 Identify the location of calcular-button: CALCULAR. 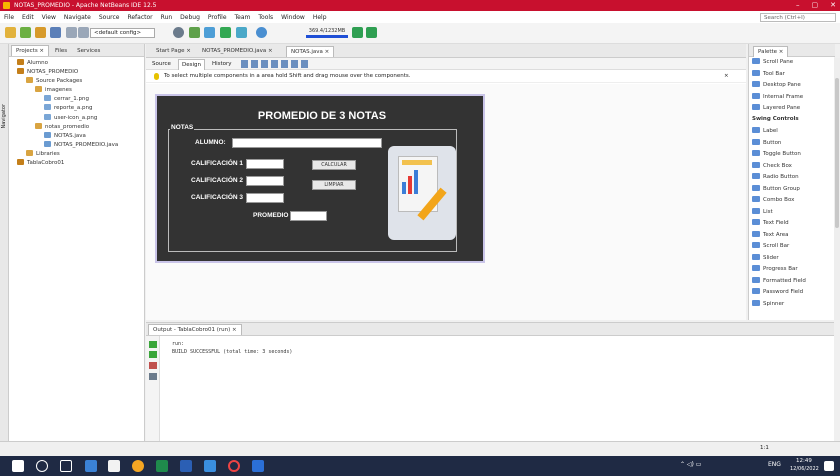
(334, 165).